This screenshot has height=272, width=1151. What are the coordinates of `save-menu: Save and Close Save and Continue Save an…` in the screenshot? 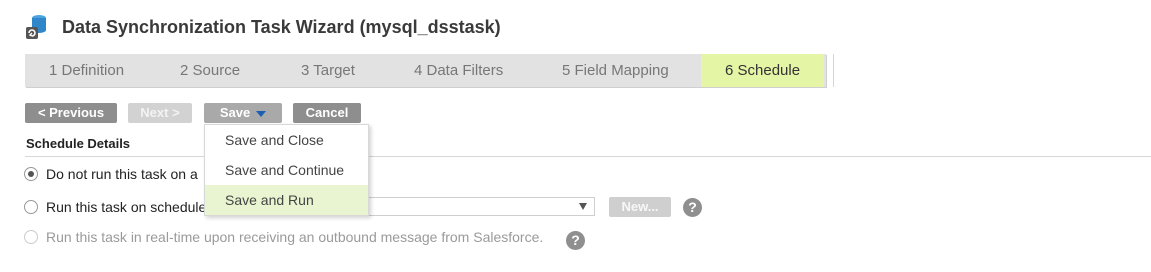 It's located at (286, 170).